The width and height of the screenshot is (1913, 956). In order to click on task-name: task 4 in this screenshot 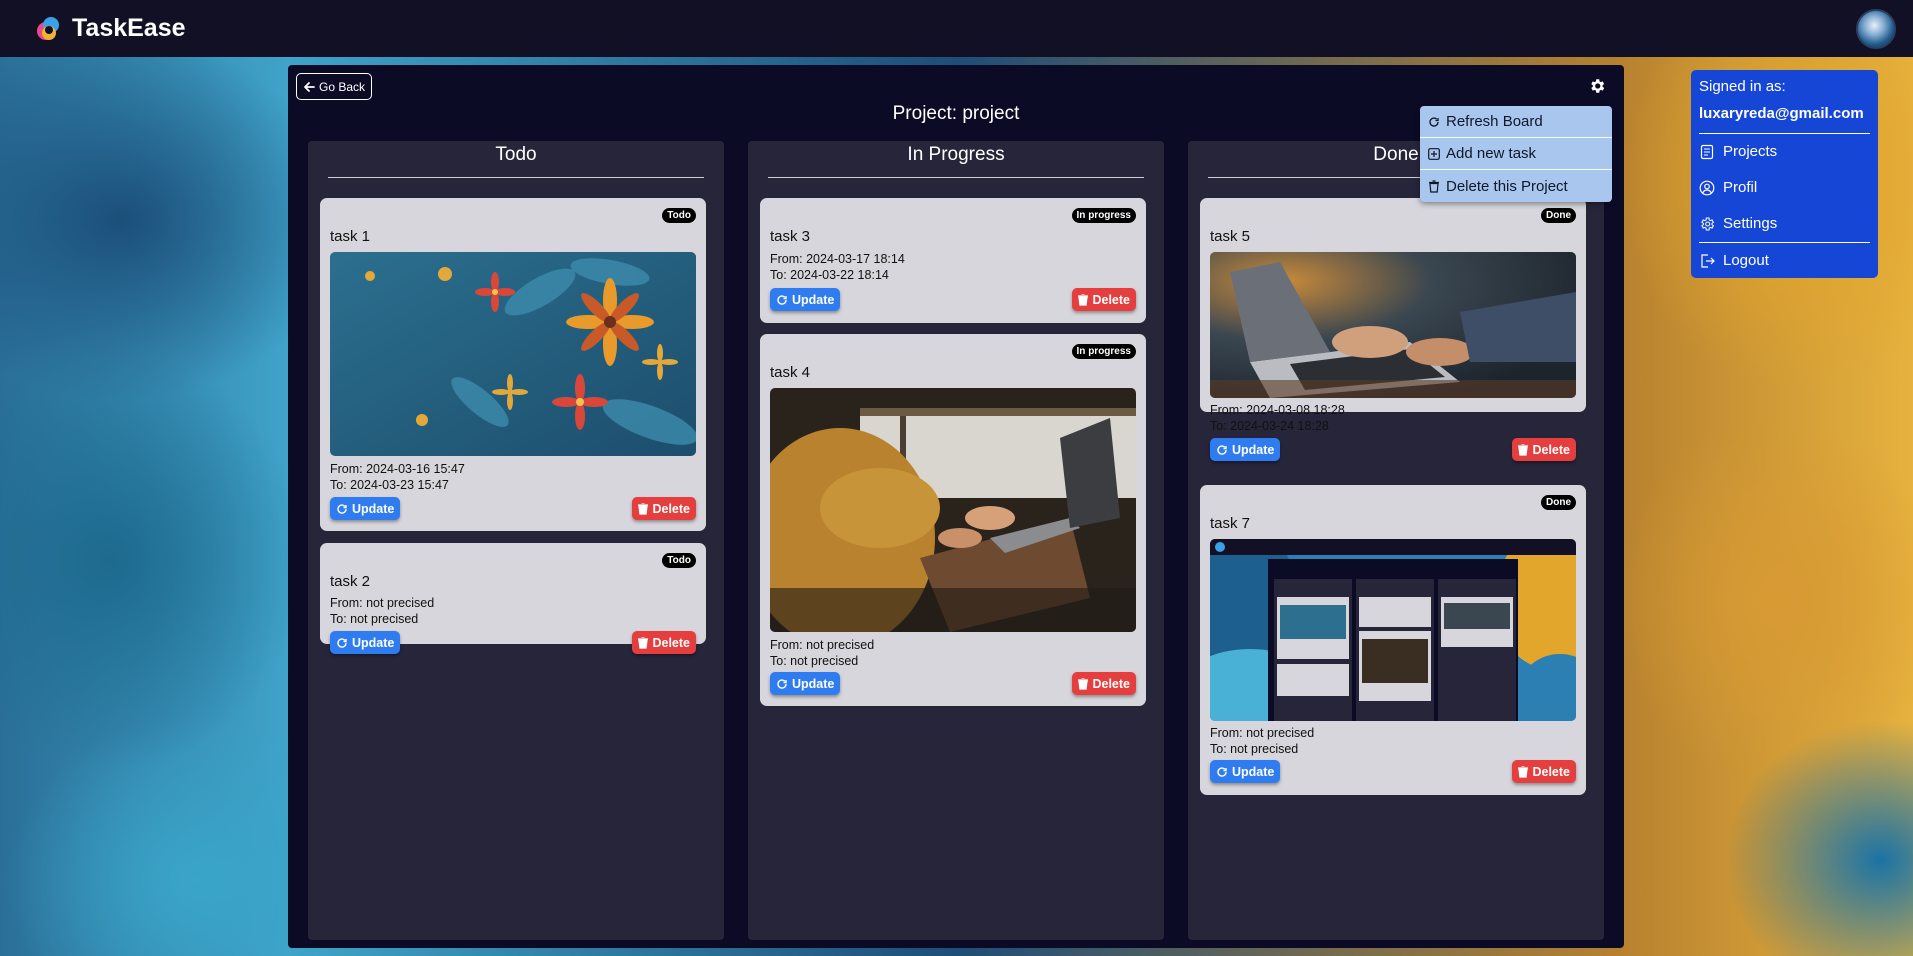, I will do `click(790, 372)`.